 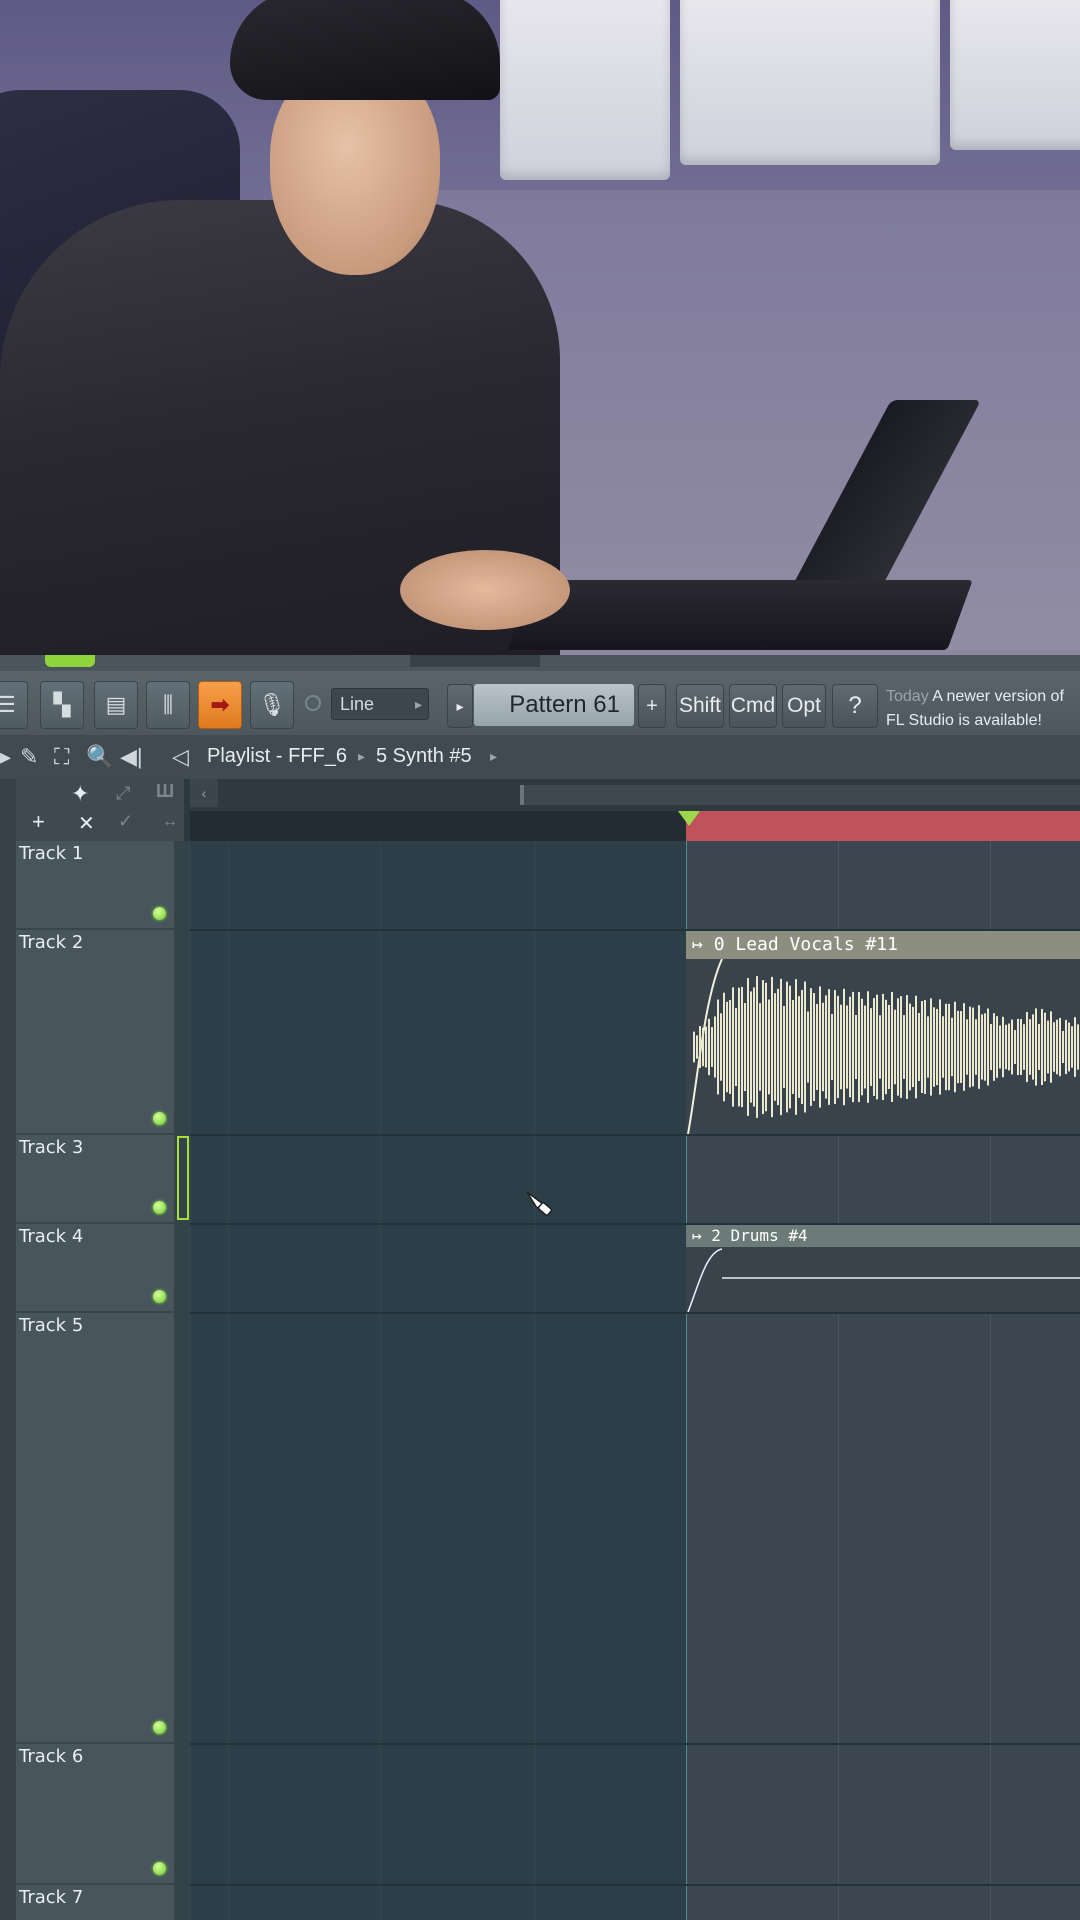 What do you see at coordinates (277, 756) in the screenshot?
I see `playlist-title: Playlist - FFF_6` at bounding box center [277, 756].